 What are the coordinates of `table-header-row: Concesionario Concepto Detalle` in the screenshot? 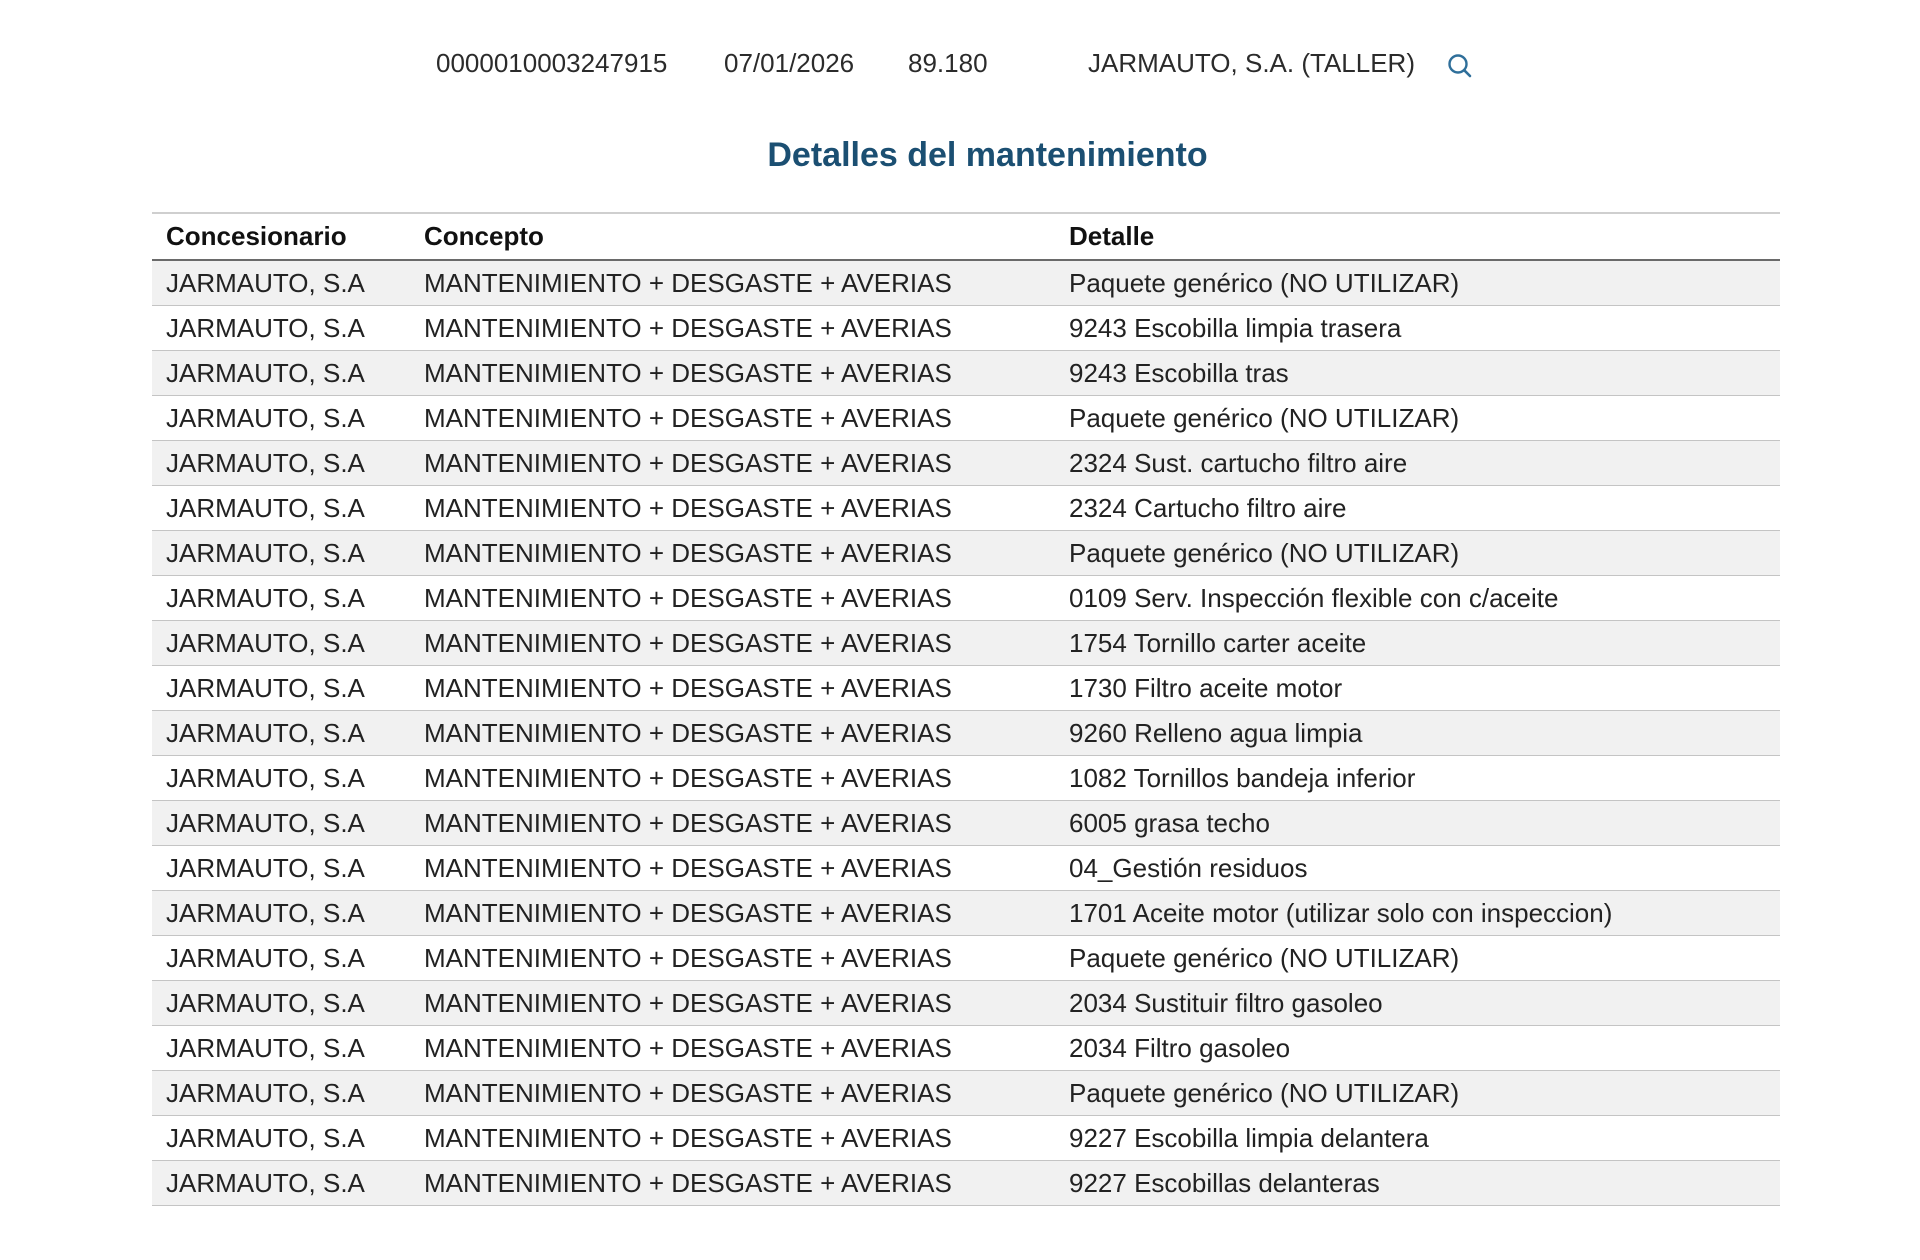 It's located at (966, 236).